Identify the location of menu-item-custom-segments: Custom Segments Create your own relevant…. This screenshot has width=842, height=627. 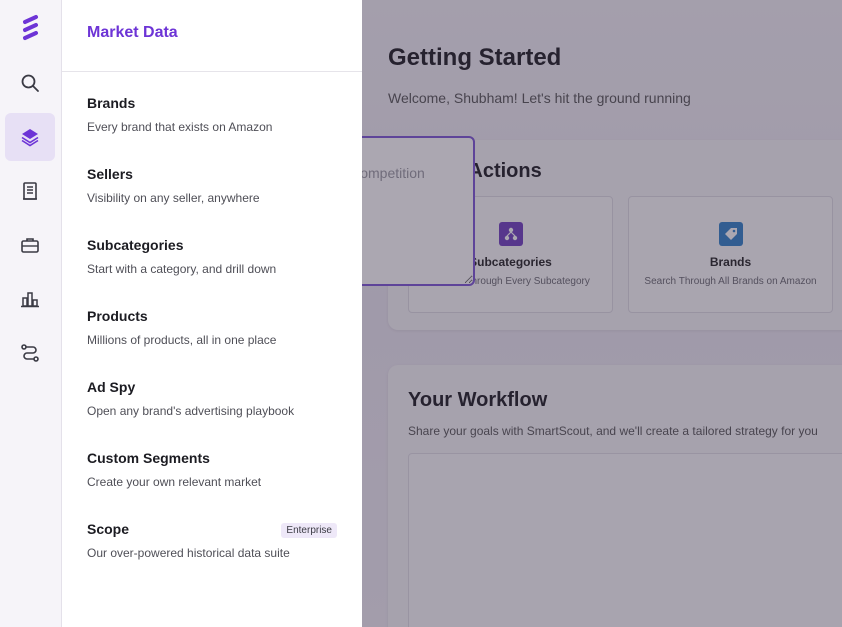
(212, 480).